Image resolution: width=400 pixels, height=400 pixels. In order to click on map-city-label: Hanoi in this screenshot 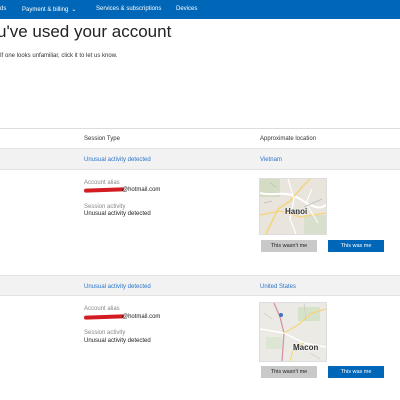, I will do `click(296, 211)`.